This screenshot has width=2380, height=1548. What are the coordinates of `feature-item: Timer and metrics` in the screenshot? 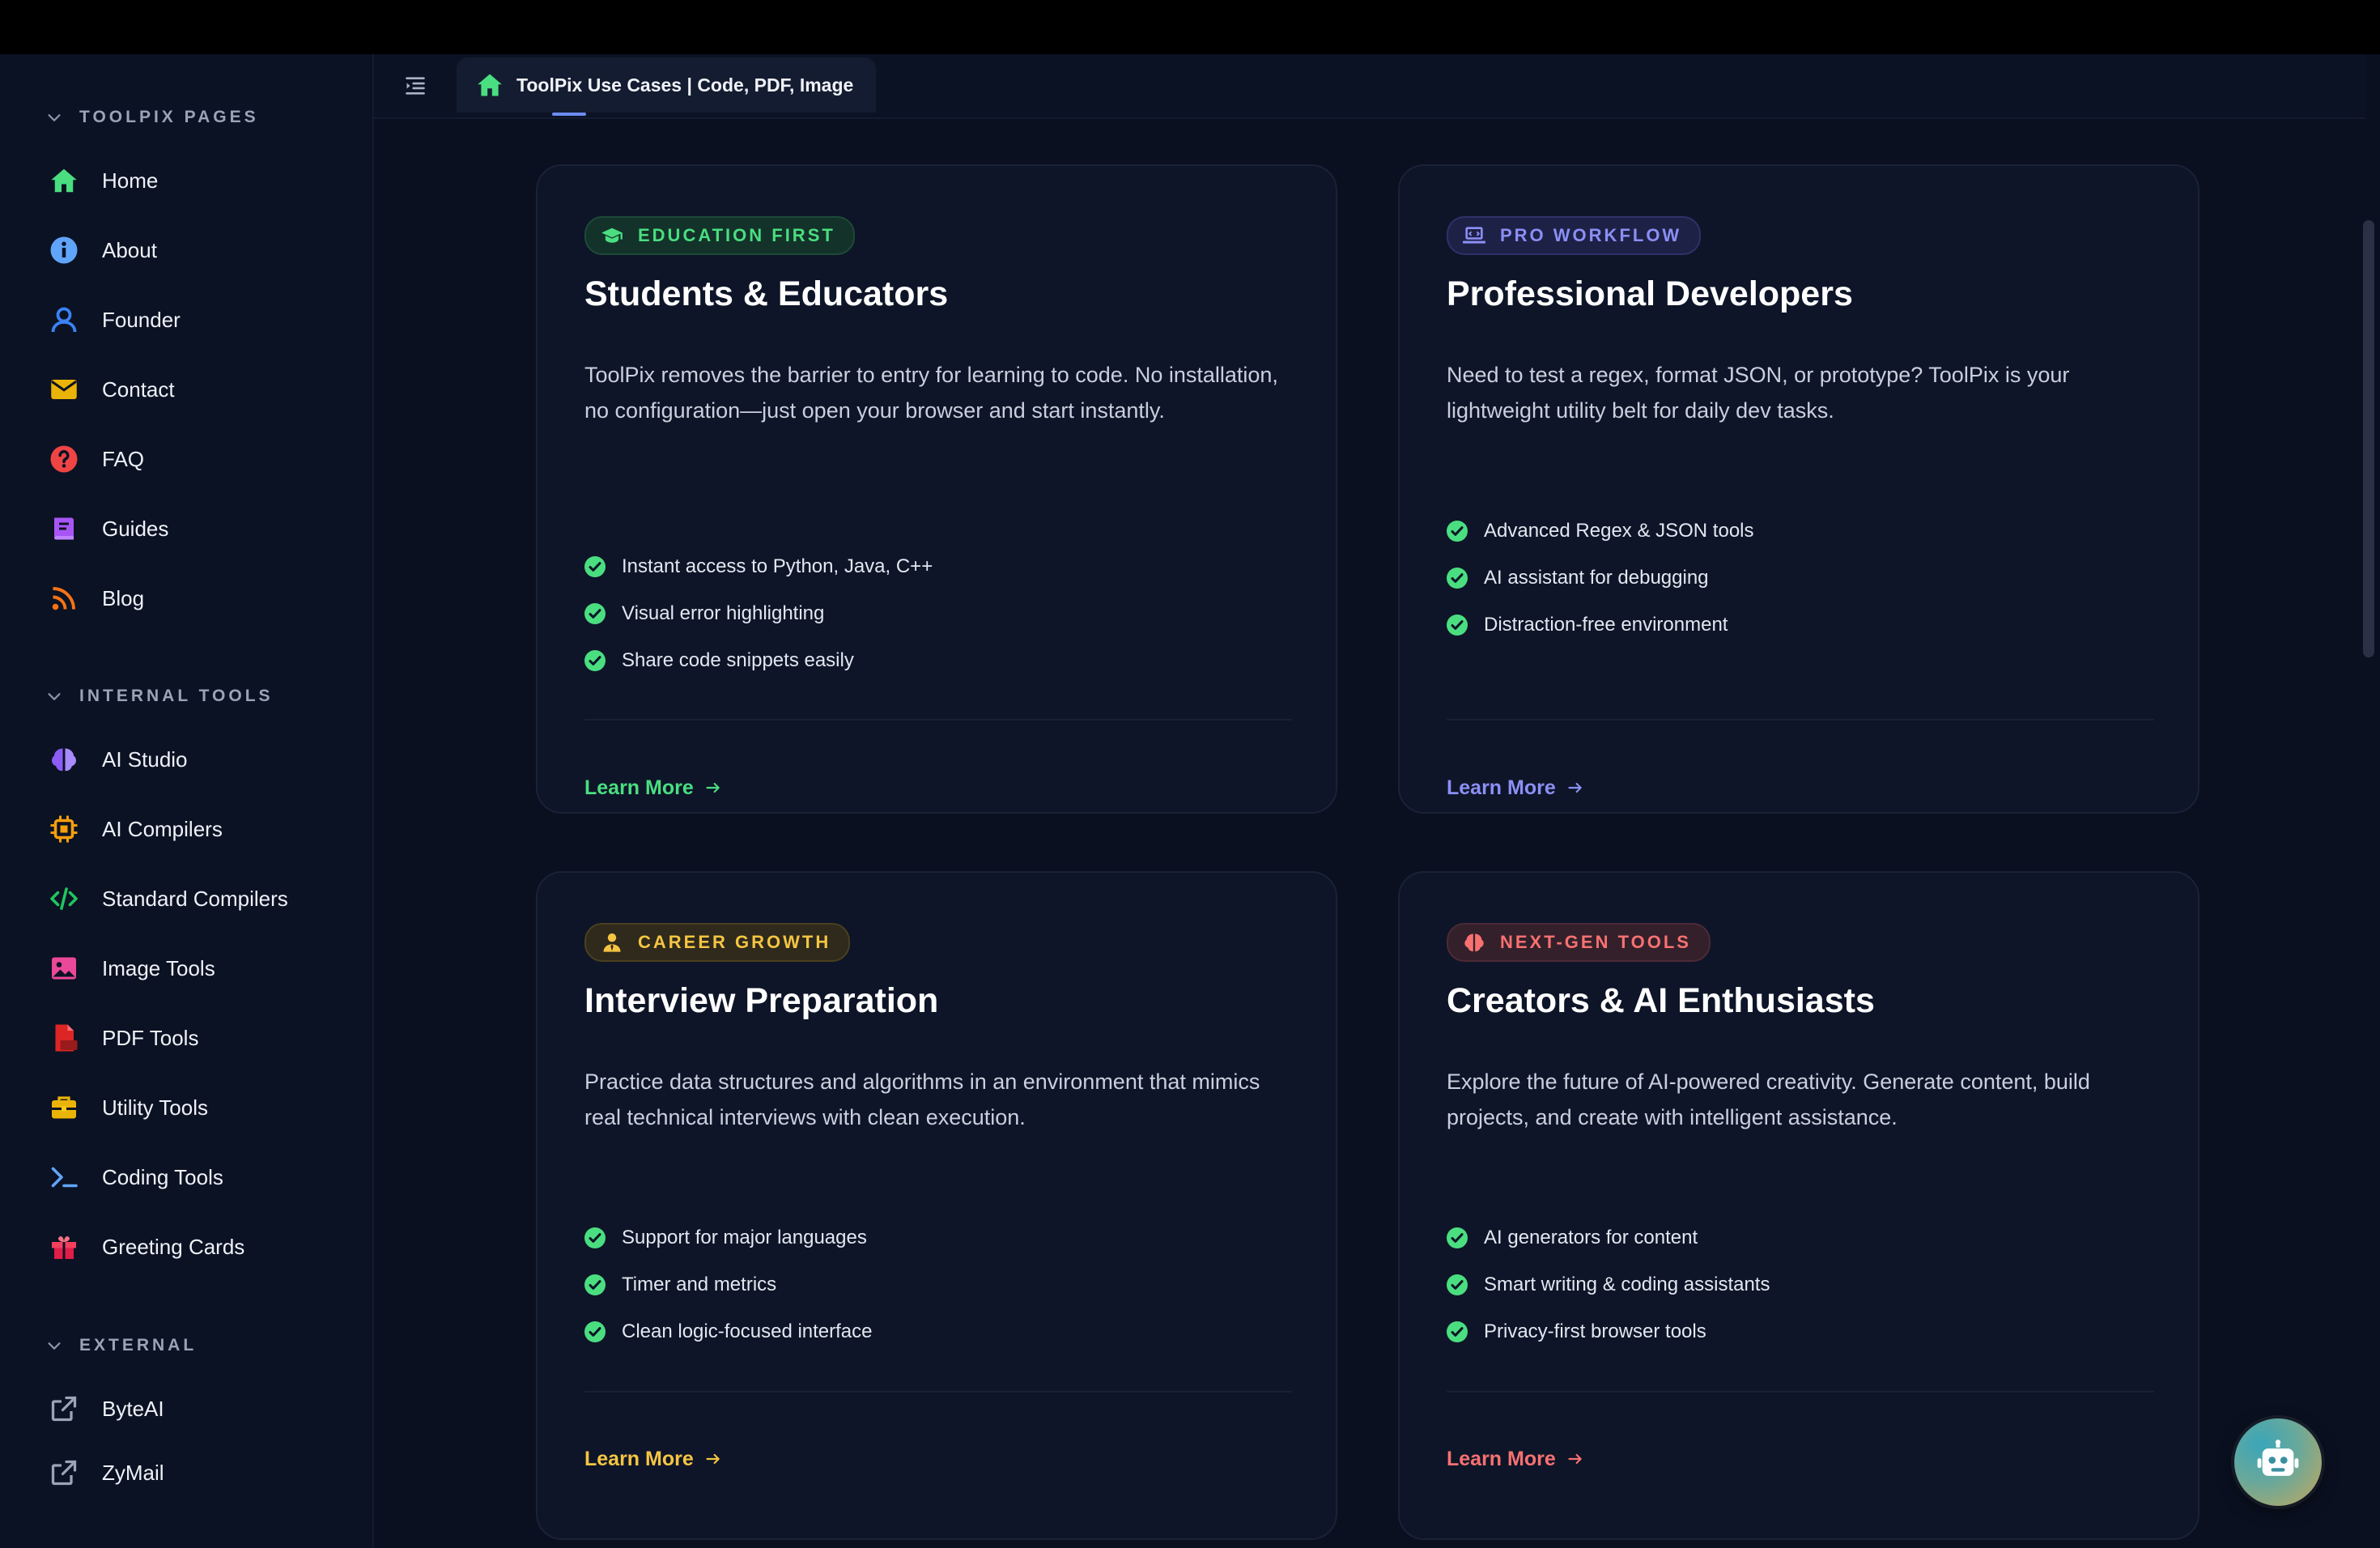 It's located at (680, 1285).